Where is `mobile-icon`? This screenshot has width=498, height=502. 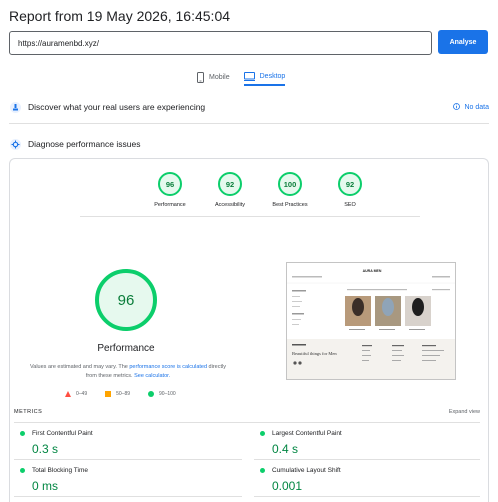 mobile-icon is located at coordinates (200, 77).